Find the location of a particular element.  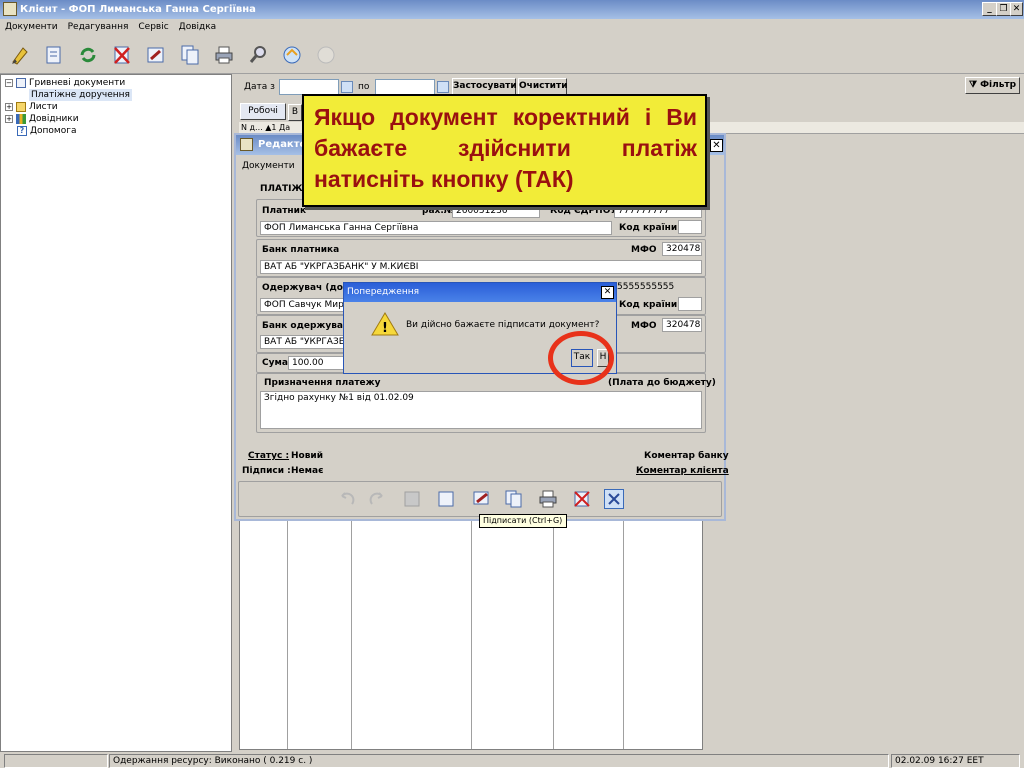

delete-document-icon is located at coordinates (122, 55).